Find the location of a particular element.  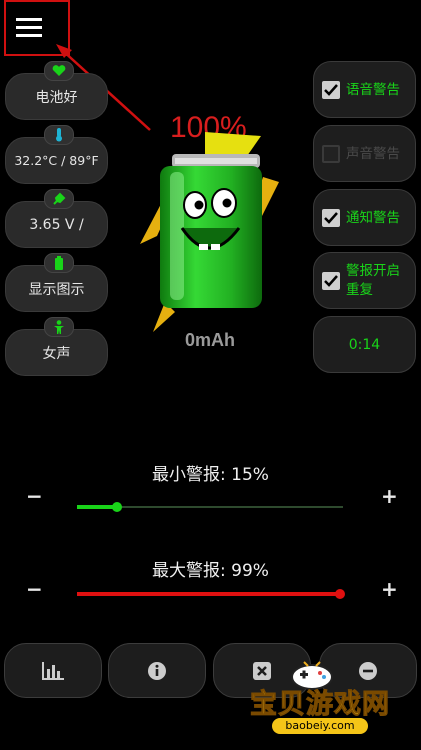

max-alarm-fill is located at coordinates (208, 594).